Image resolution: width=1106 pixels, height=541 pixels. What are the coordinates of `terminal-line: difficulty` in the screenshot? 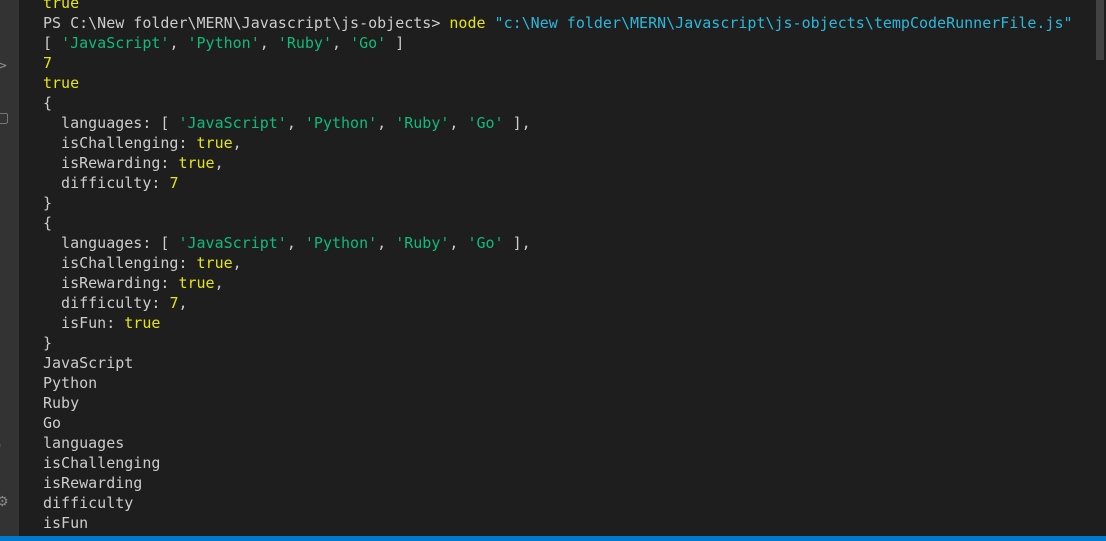 It's located at (558, 503).